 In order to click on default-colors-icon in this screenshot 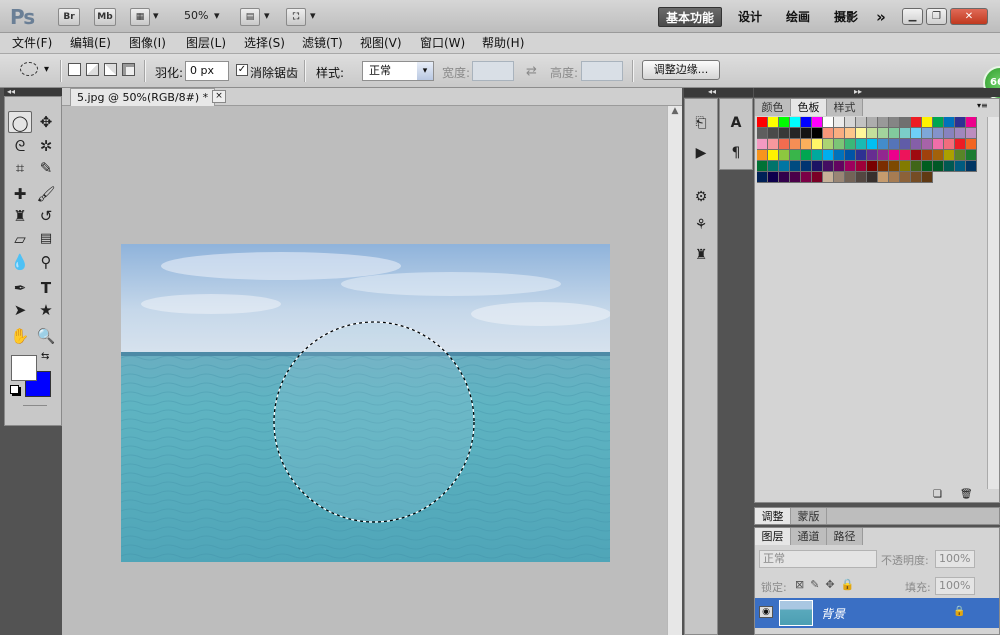, I will do `click(14, 389)`.